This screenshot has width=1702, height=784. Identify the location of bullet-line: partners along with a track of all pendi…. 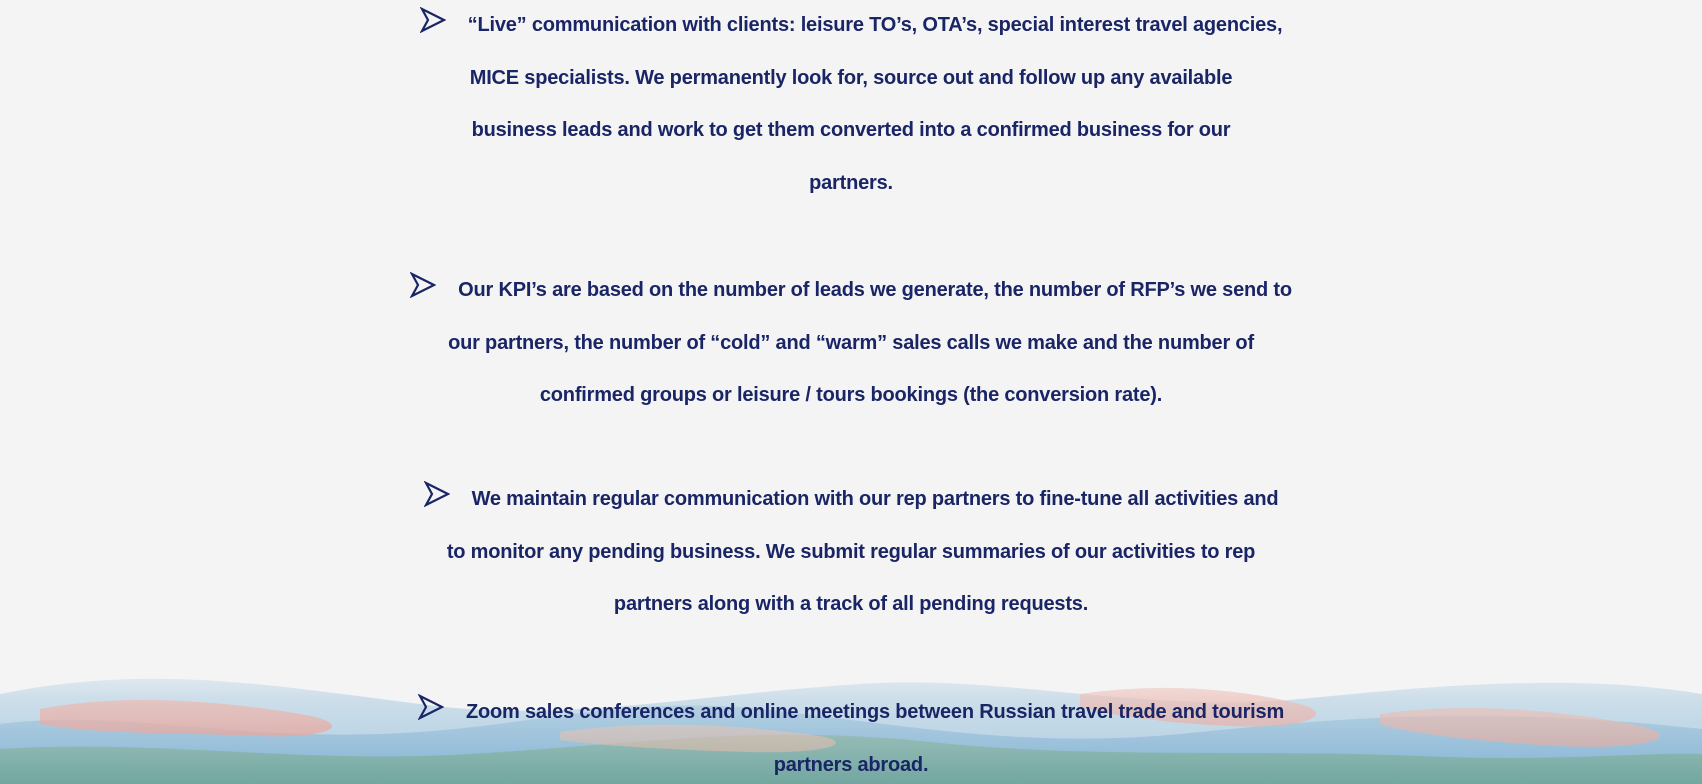
(851, 604).